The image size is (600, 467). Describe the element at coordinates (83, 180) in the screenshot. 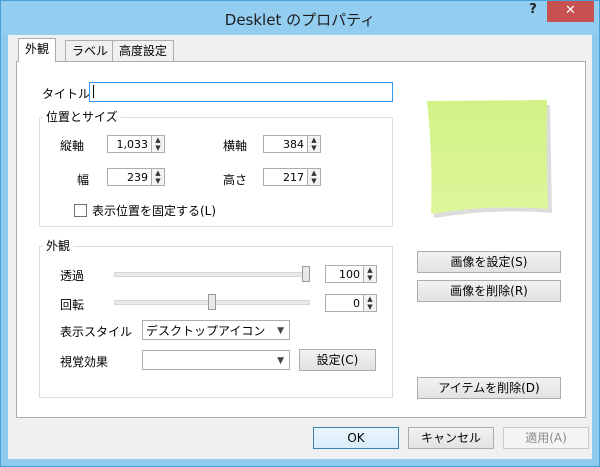

I see `width-label: 幅` at that location.